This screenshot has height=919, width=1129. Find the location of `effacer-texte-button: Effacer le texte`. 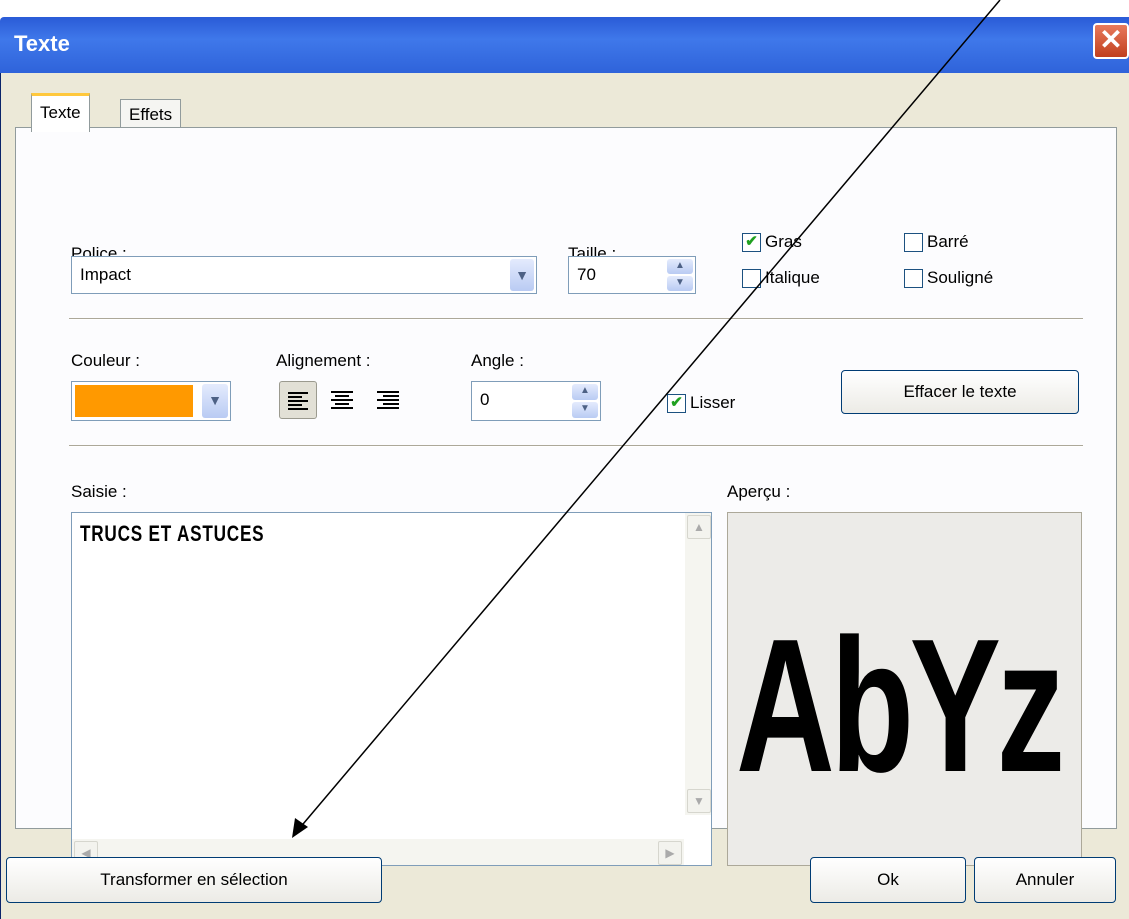

effacer-texte-button: Effacer le texte is located at coordinates (960, 392).